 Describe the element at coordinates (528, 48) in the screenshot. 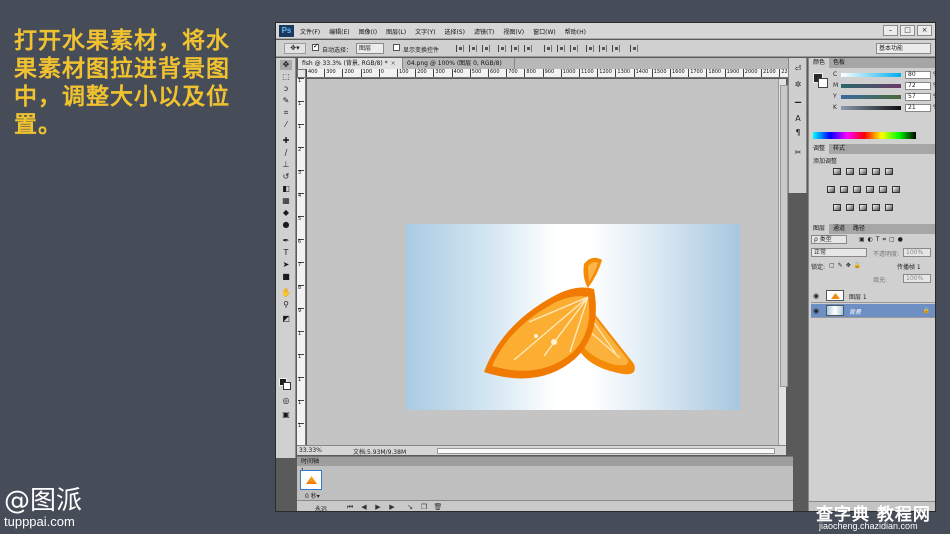

I see `align-right-icon` at that location.